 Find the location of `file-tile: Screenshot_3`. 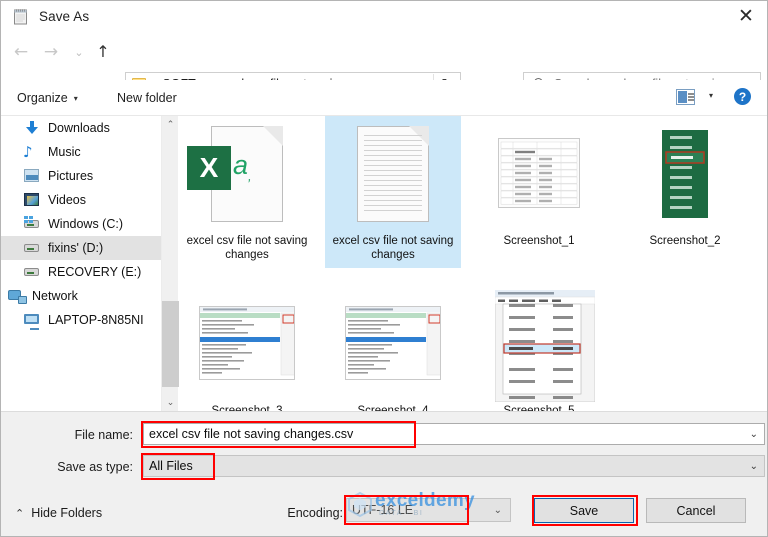

file-tile: Screenshot_3 is located at coordinates (247, 355).